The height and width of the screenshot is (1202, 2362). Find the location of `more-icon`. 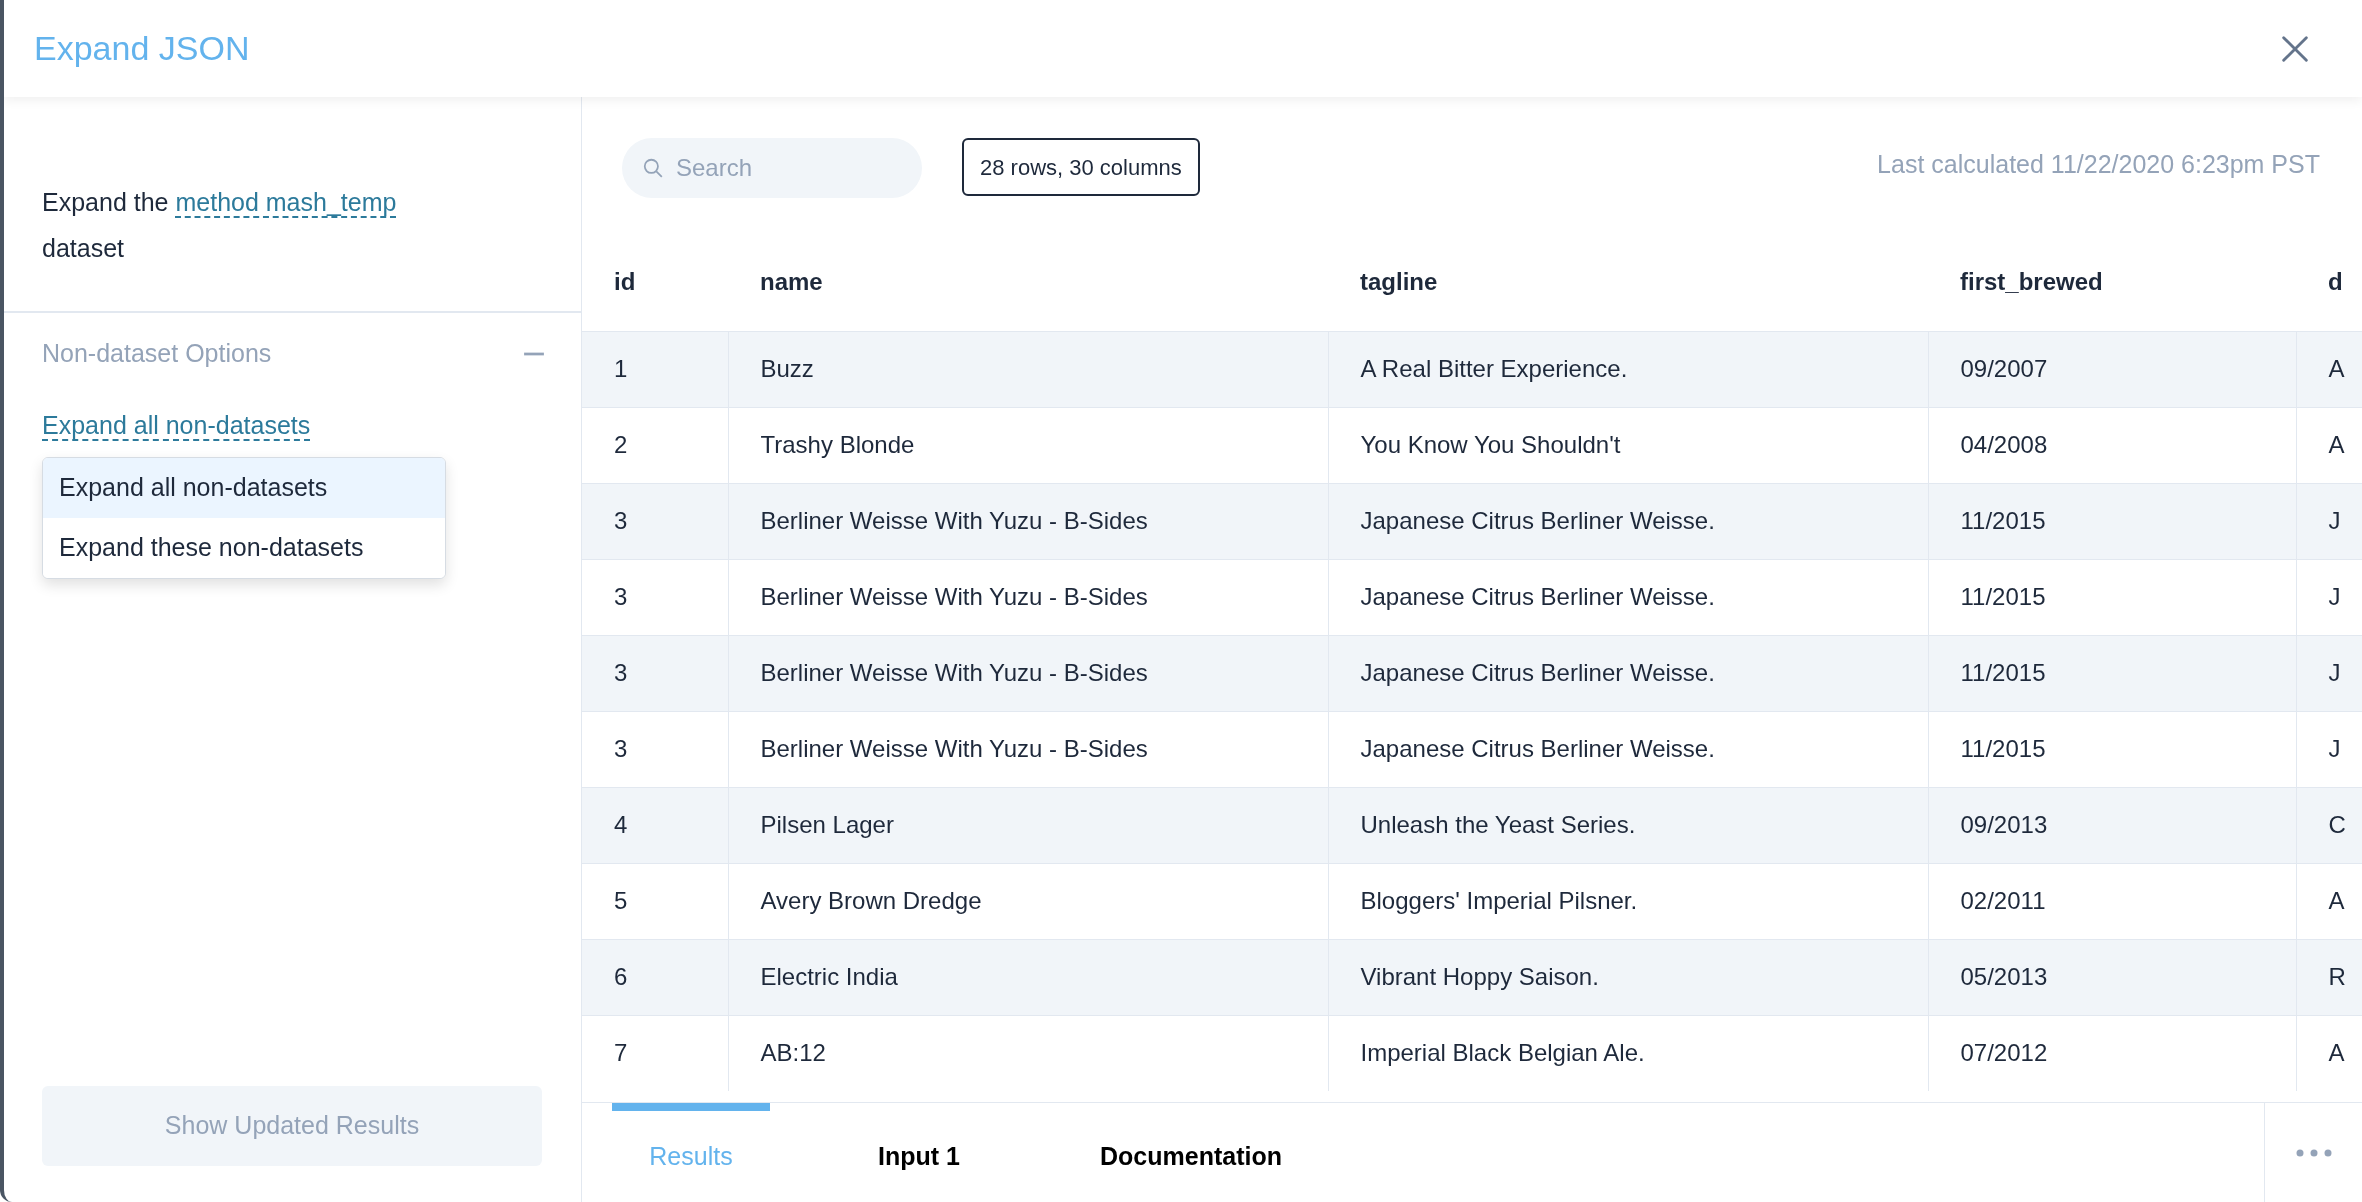

more-icon is located at coordinates (2313, 1152).